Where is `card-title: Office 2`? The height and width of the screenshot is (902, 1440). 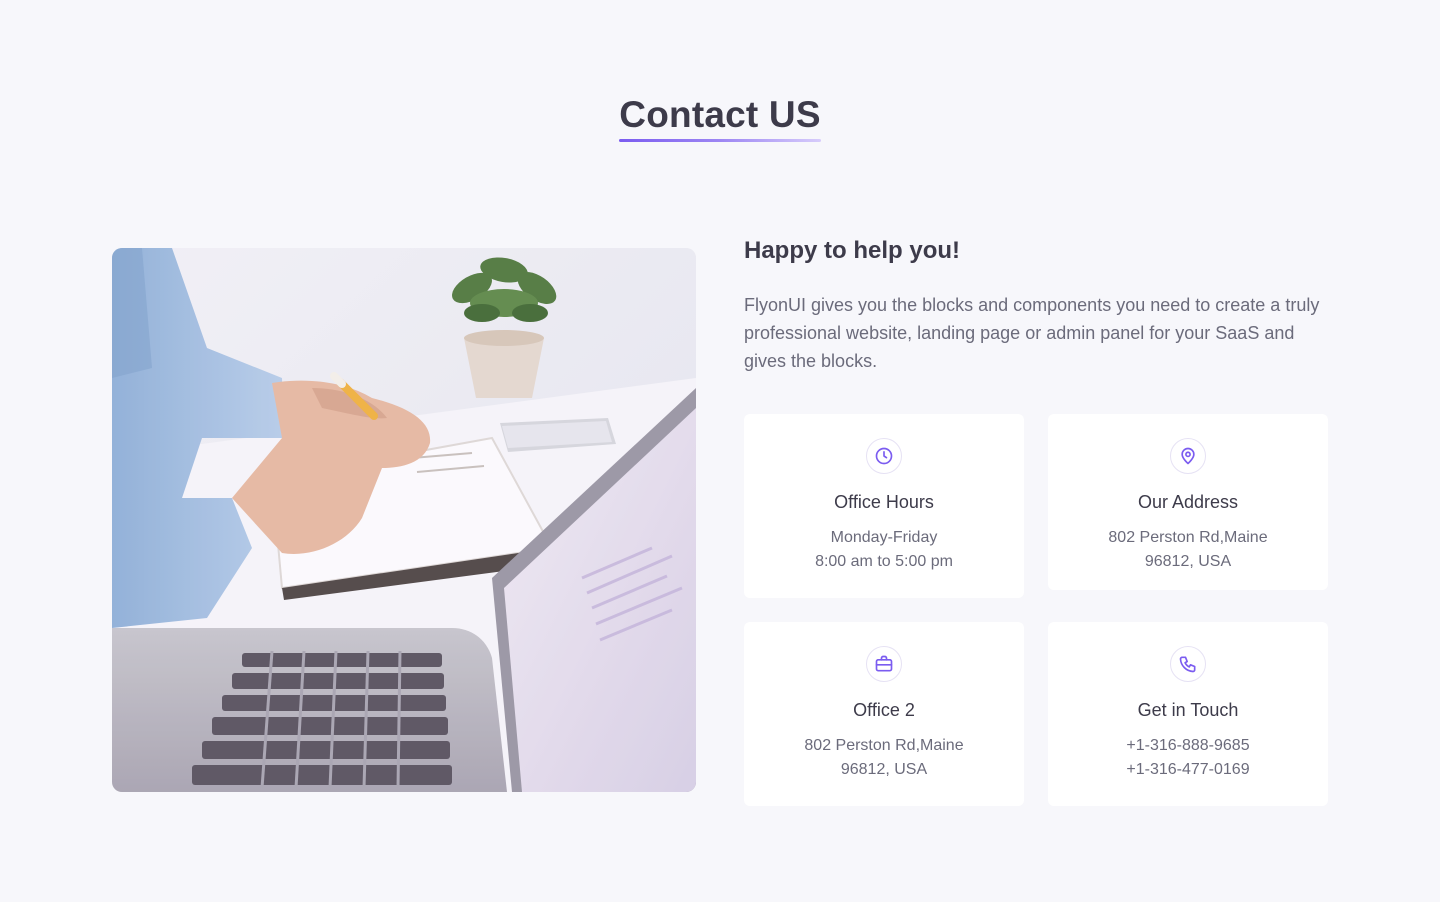
card-title: Office 2 is located at coordinates (884, 710).